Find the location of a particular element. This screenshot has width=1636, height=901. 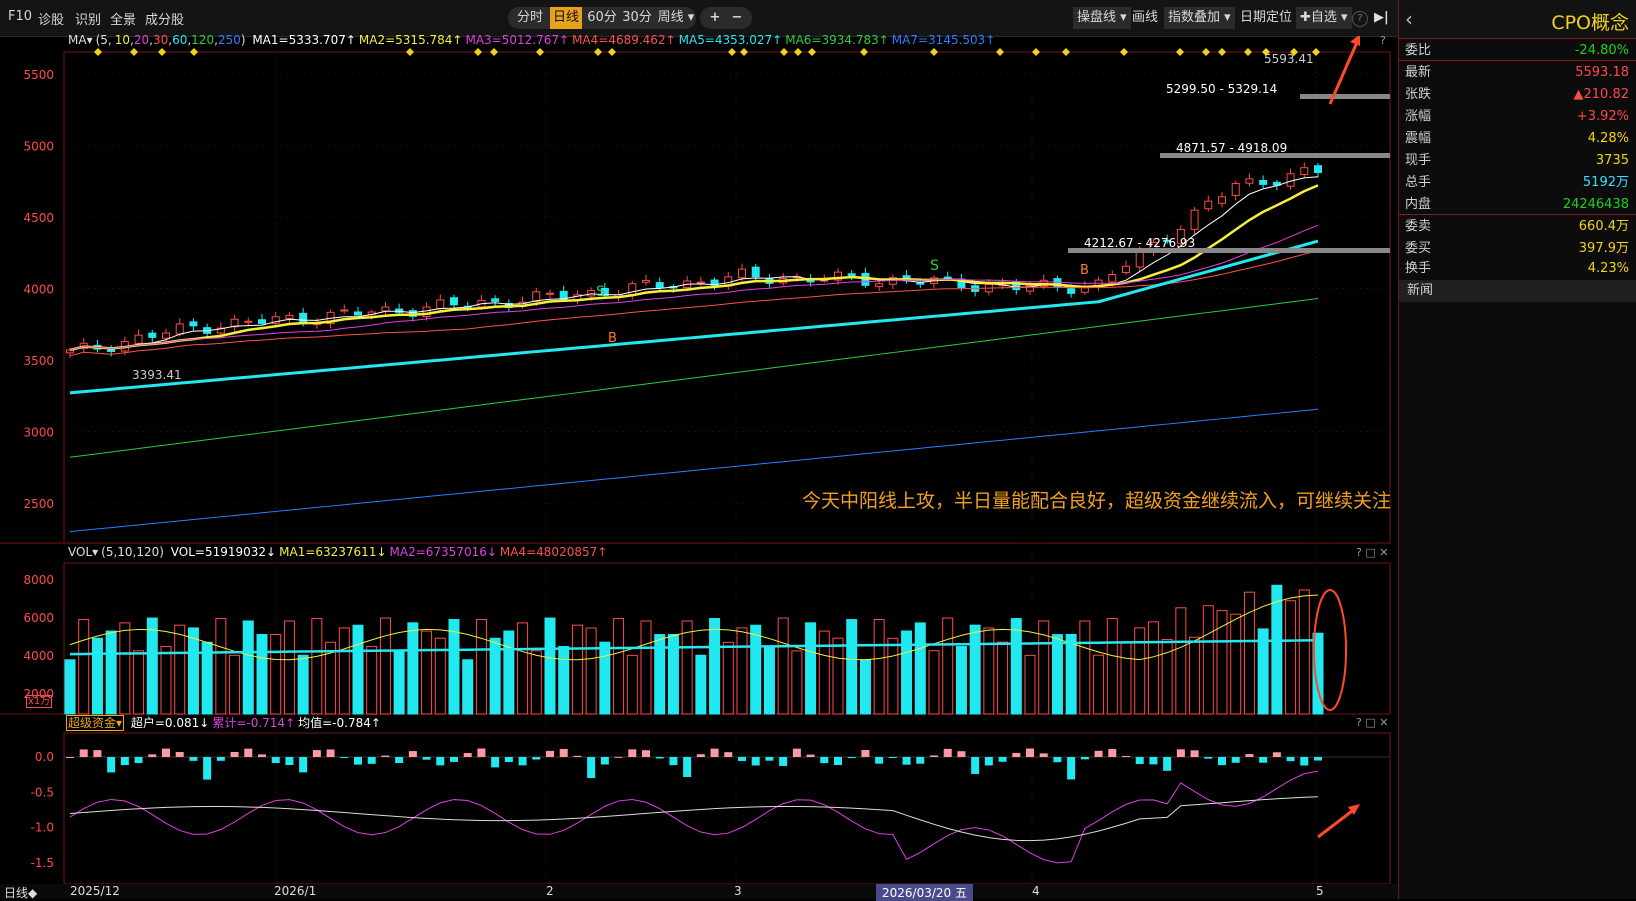

volume-pane-controls: ? □ ✕ is located at coordinates (1372, 552).